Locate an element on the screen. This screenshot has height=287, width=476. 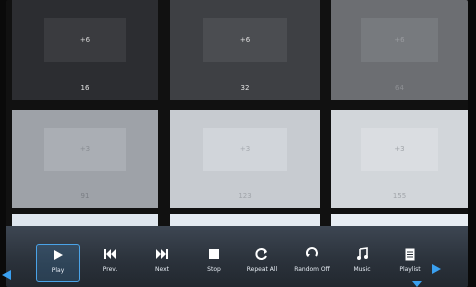
arrow-left-icon is located at coordinates (6, 275).